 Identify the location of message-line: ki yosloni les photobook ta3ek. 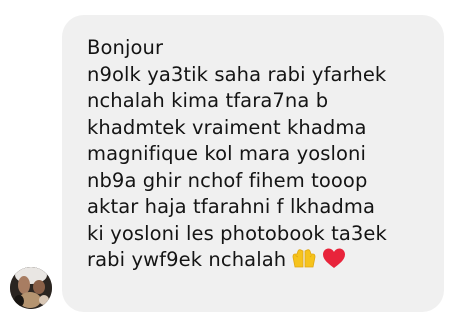
(237, 233).